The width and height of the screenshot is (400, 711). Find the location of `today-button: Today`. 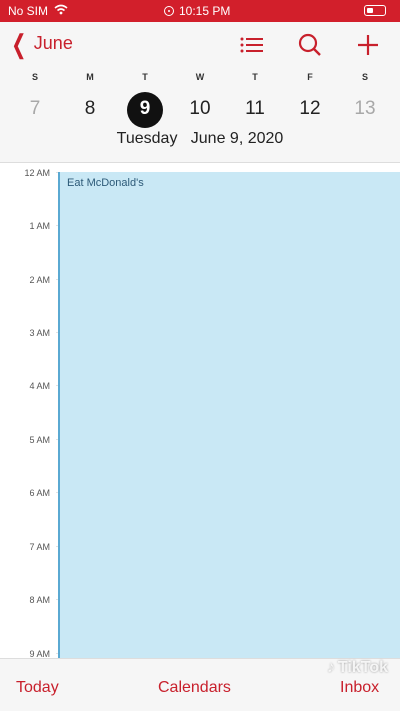

today-button: Today is located at coordinates (37, 688).